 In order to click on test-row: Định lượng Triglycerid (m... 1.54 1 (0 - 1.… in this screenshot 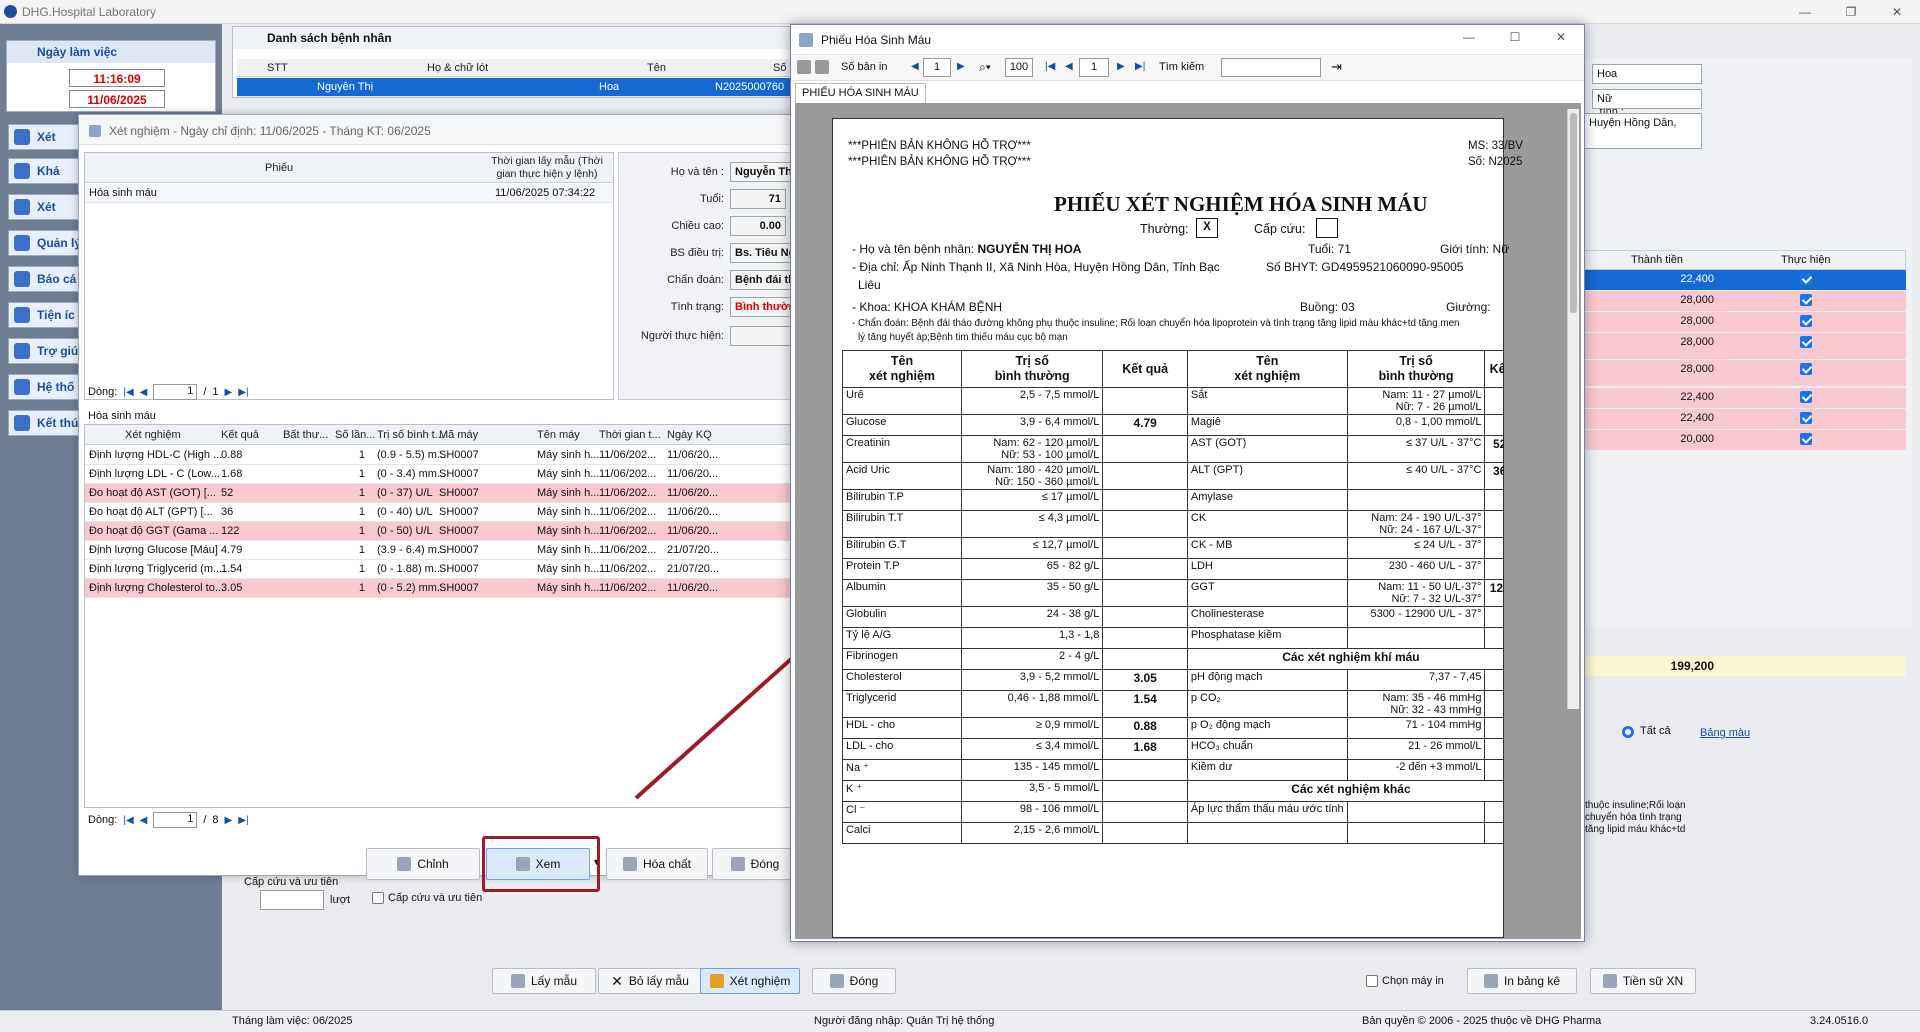, I will do `click(441, 569)`.